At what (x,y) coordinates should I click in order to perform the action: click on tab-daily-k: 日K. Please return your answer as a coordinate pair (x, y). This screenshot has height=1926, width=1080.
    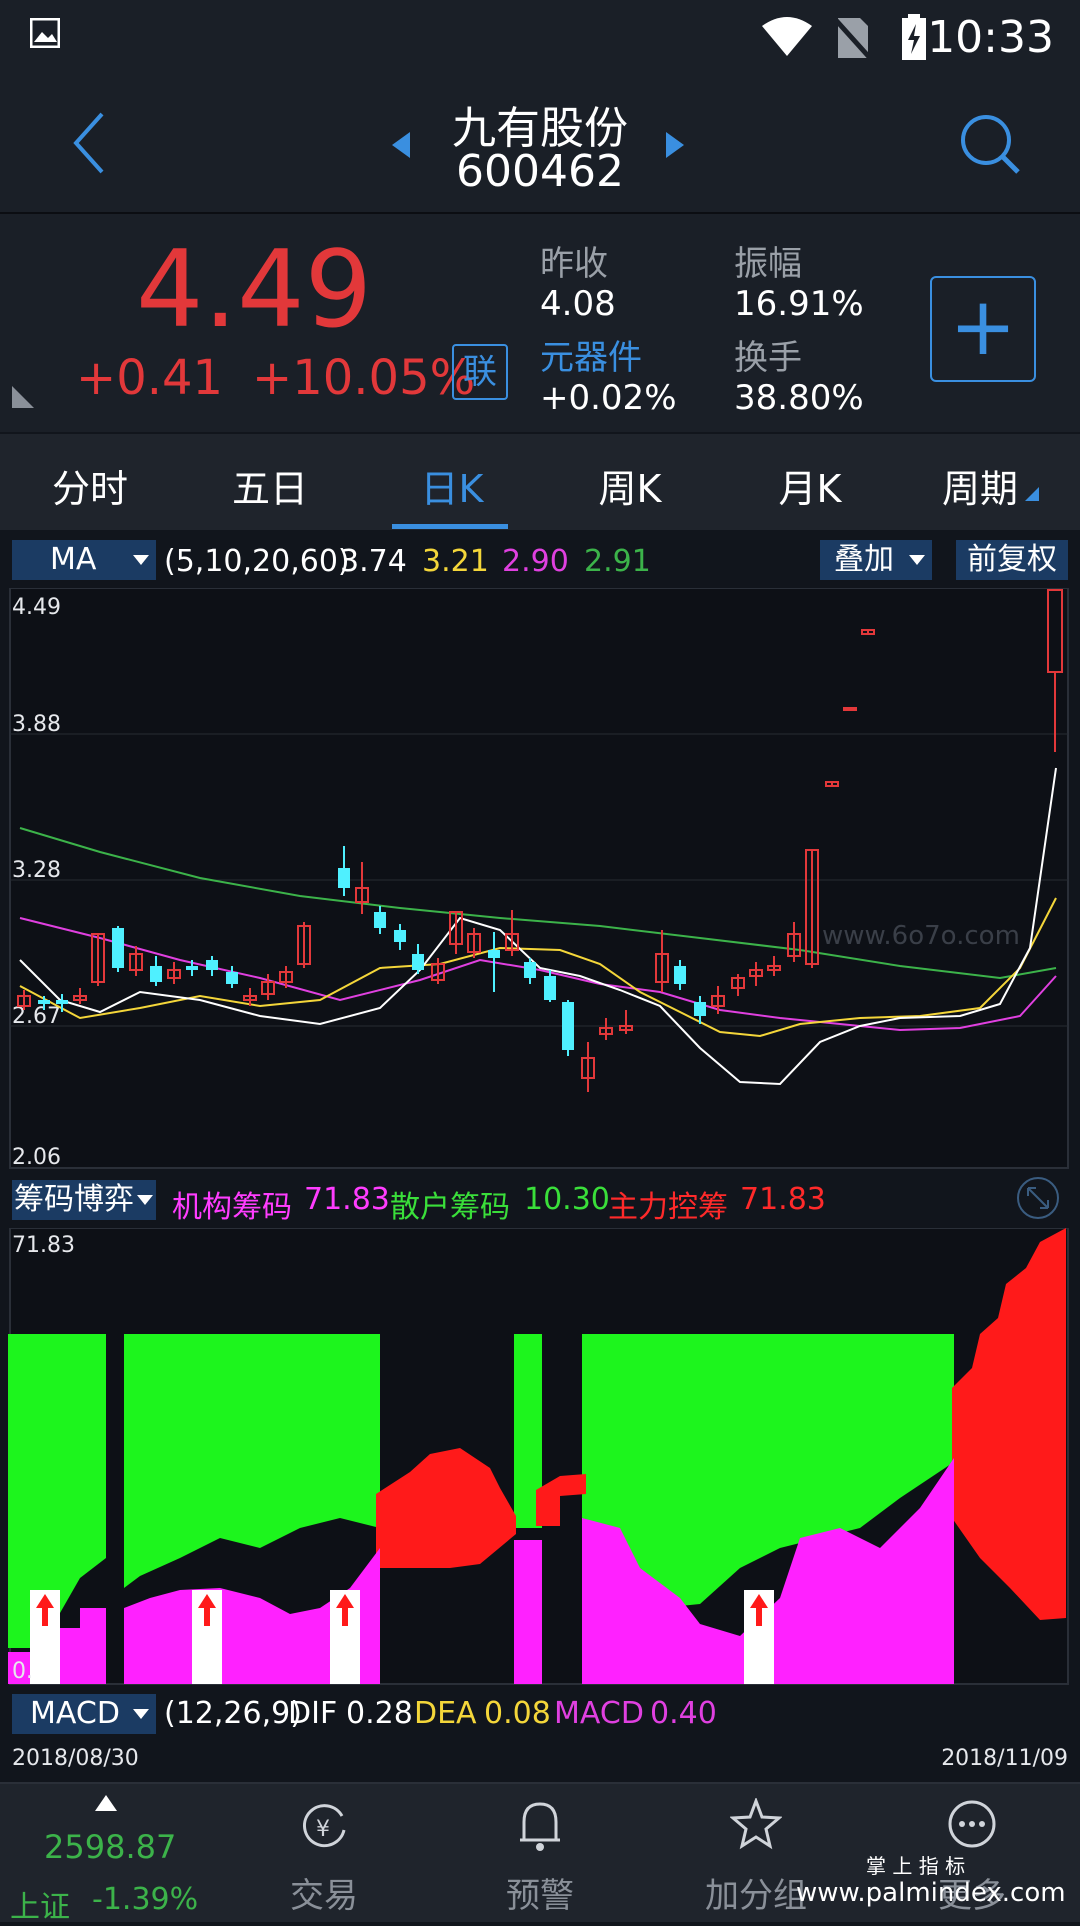
    Looking at the image, I should click on (452, 485).